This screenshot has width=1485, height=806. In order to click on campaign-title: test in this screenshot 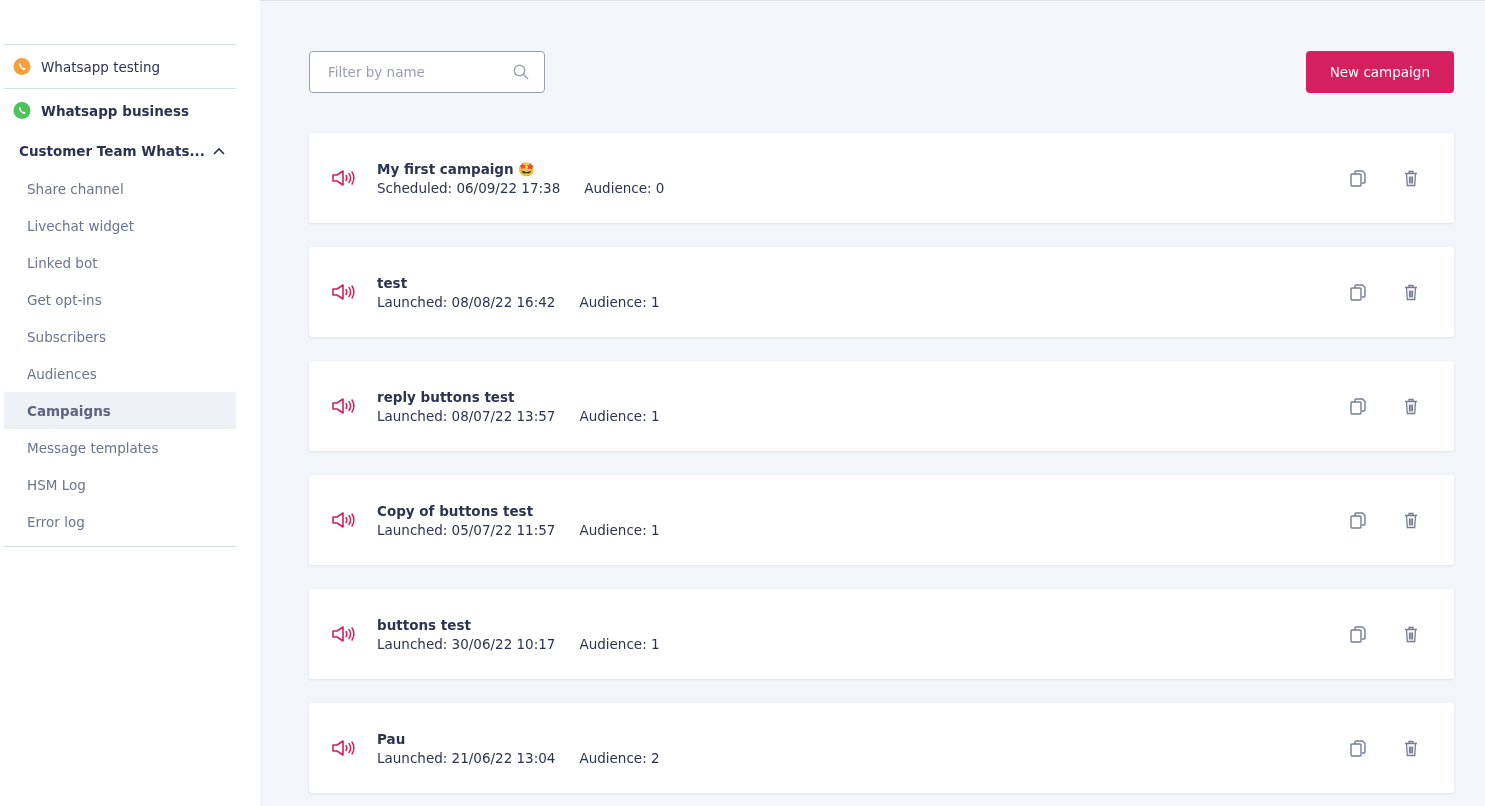, I will do `click(393, 282)`.